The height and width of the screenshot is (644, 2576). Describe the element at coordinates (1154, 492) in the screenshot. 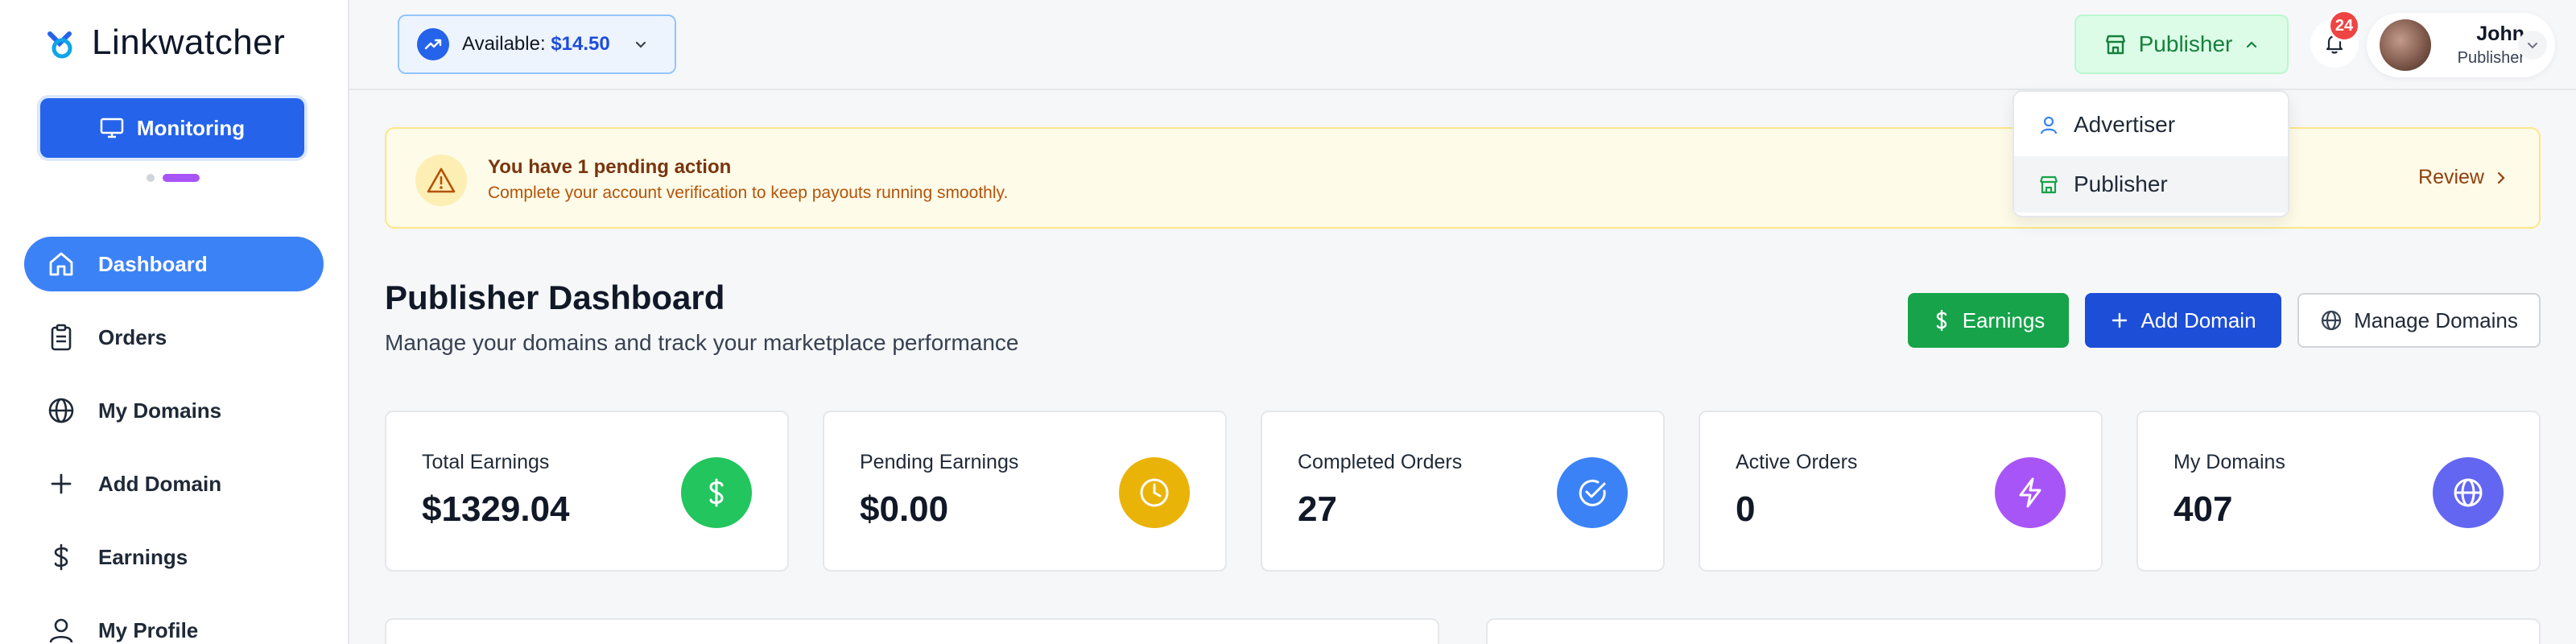

I see `clock-icon` at that location.